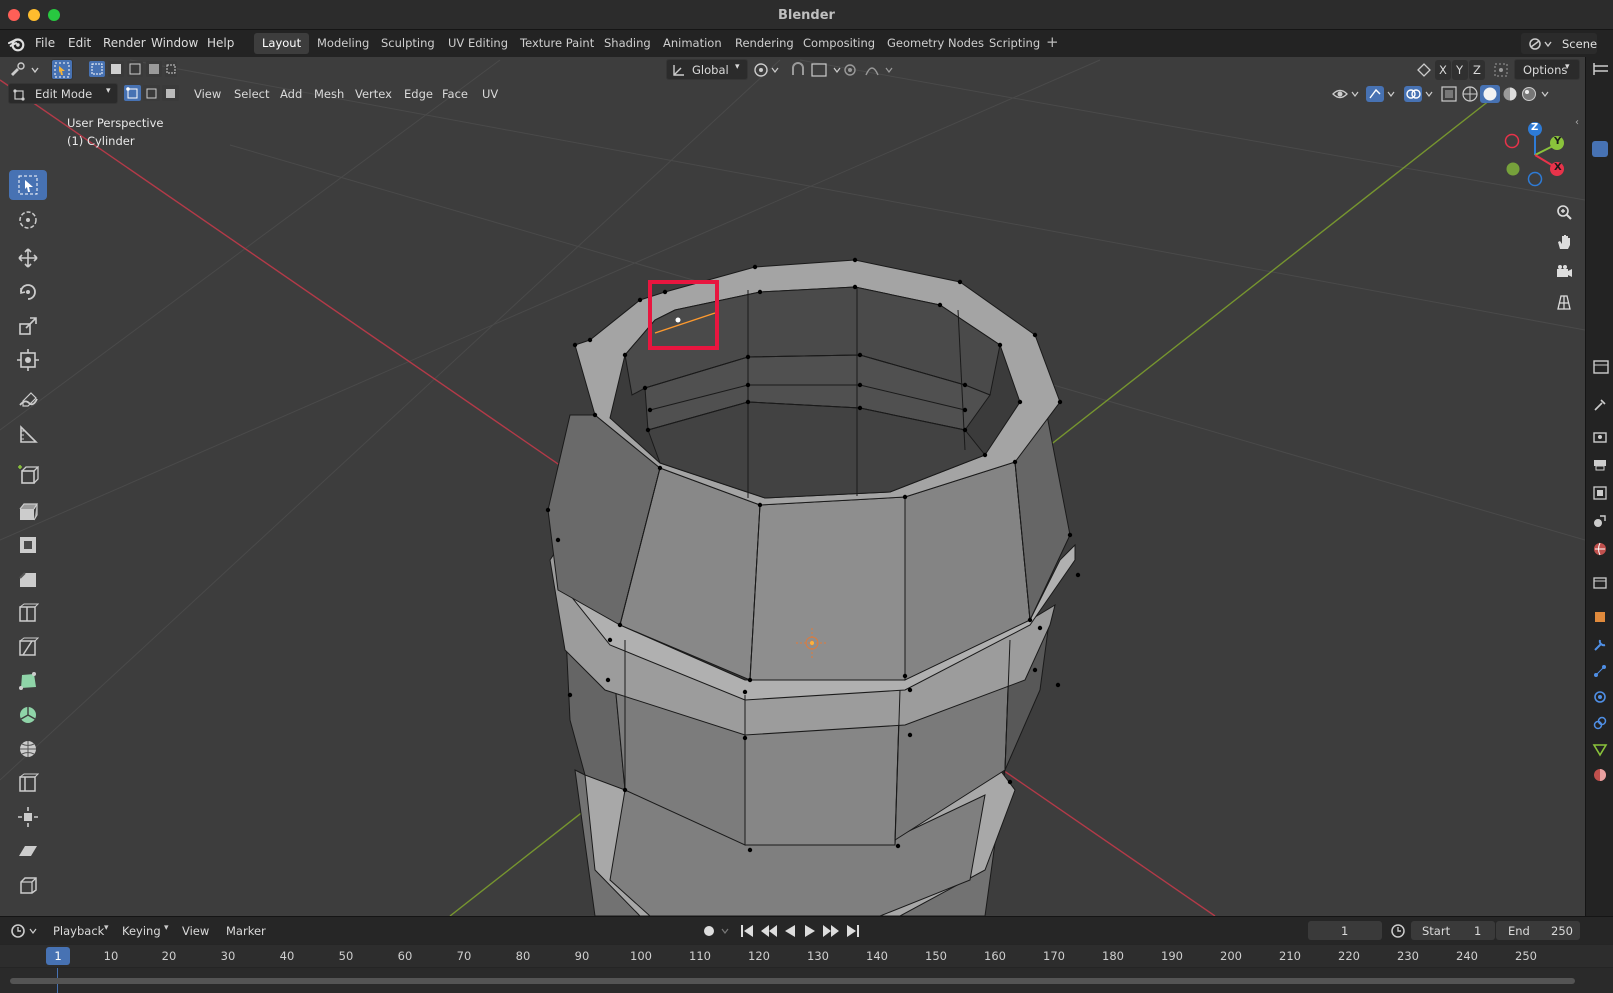  Describe the element at coordinates (28, 185) in the screenshot. I see `tool-select-box` at that location.